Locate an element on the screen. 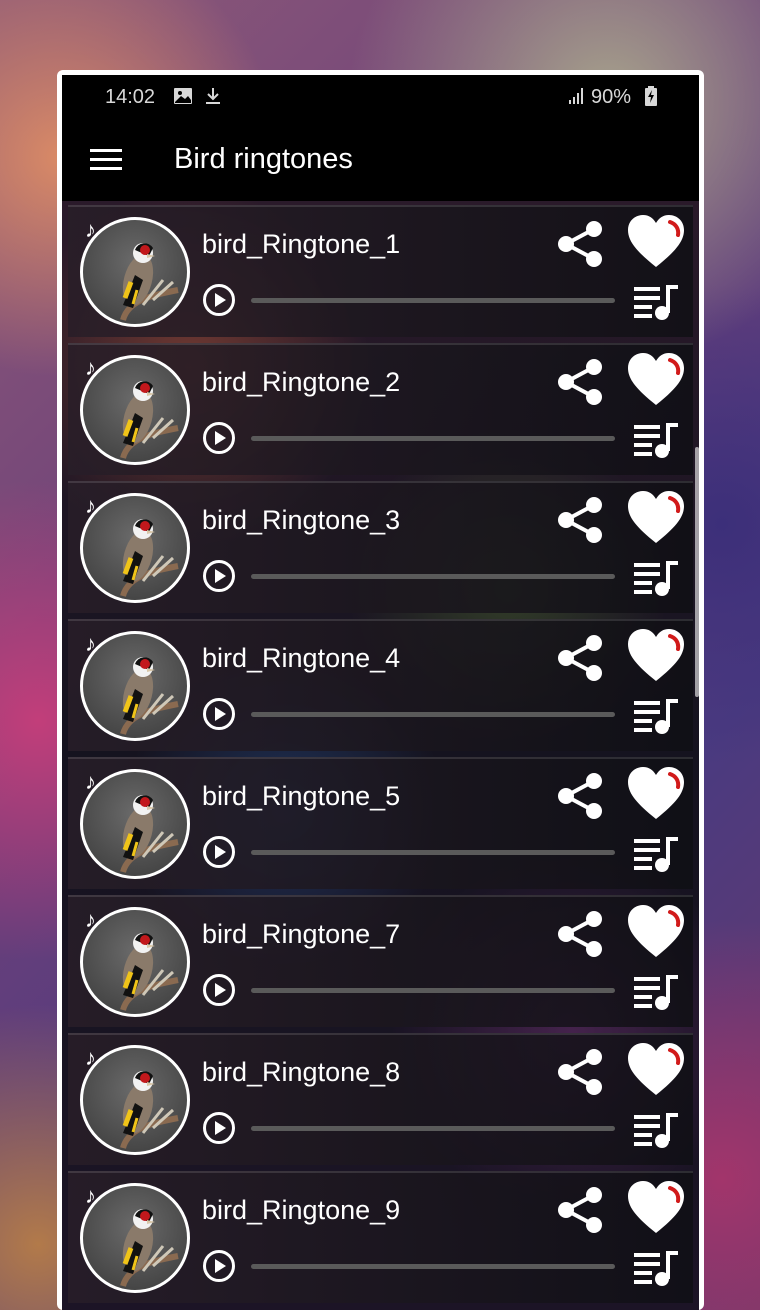  app-bar: Bird ringtones is located at coordinates (380, 160).